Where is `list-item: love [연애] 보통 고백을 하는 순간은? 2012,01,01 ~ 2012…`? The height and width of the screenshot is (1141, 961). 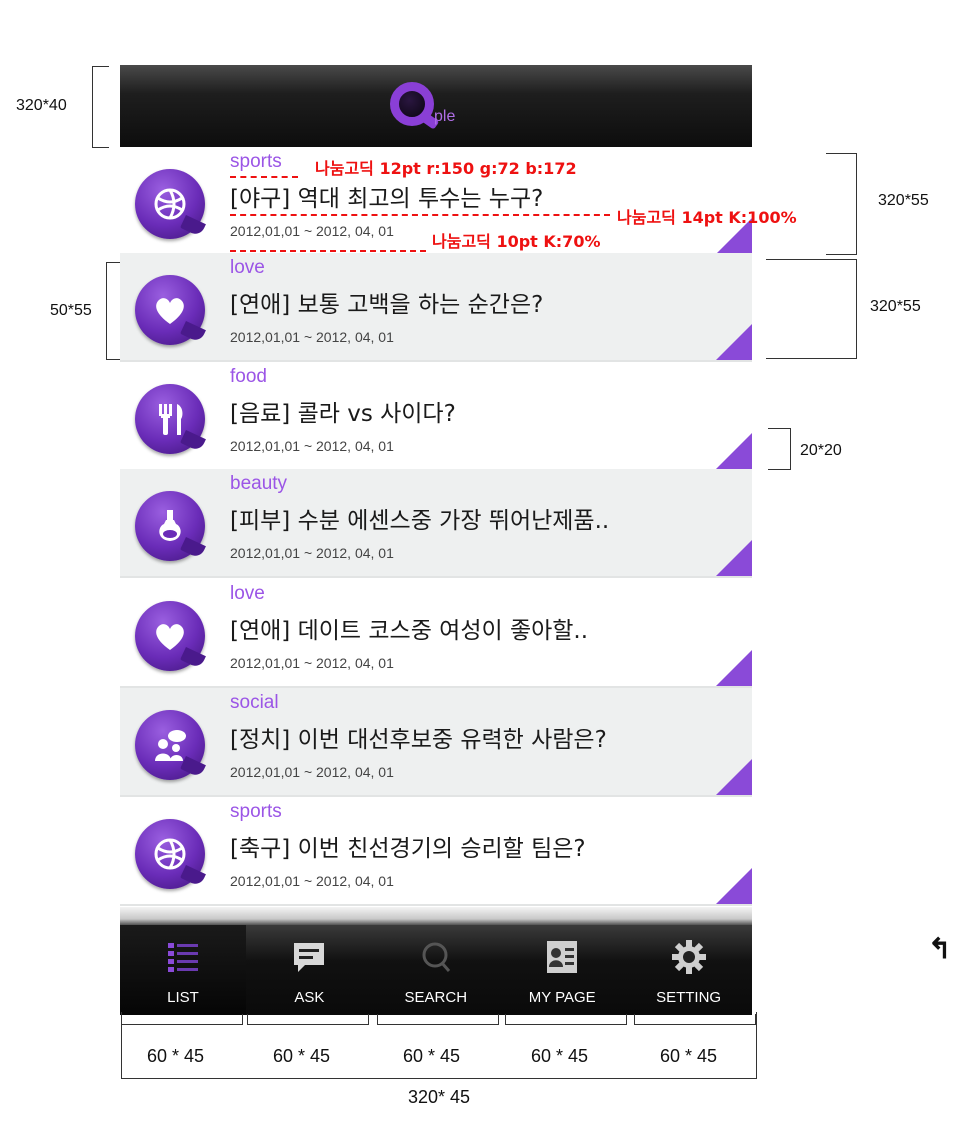
list-item: love [연애] 보통 고백을 하는 순간은? 2012,01,01 ~ 2012… is located at coordinates (436, 307).